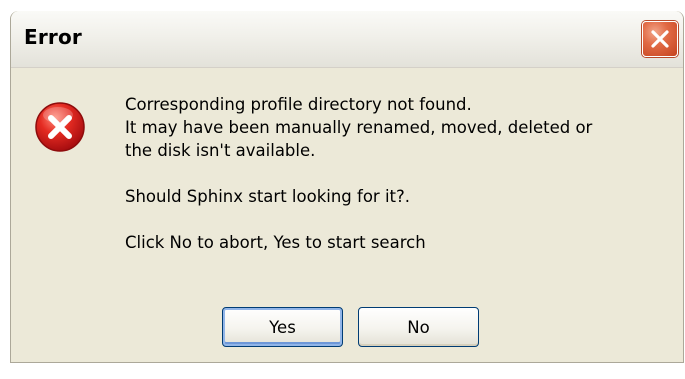 The image size is (685, 379). I want to click on close-button, so click(660, 39).